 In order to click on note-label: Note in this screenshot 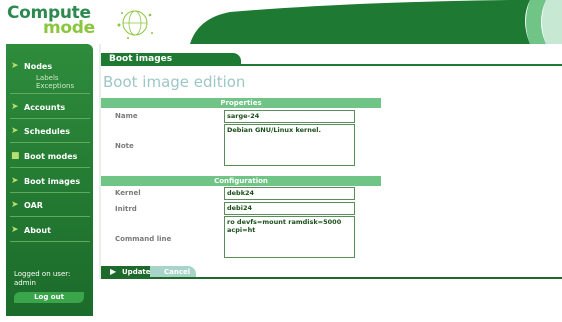, I will do `click(124, 146)`.